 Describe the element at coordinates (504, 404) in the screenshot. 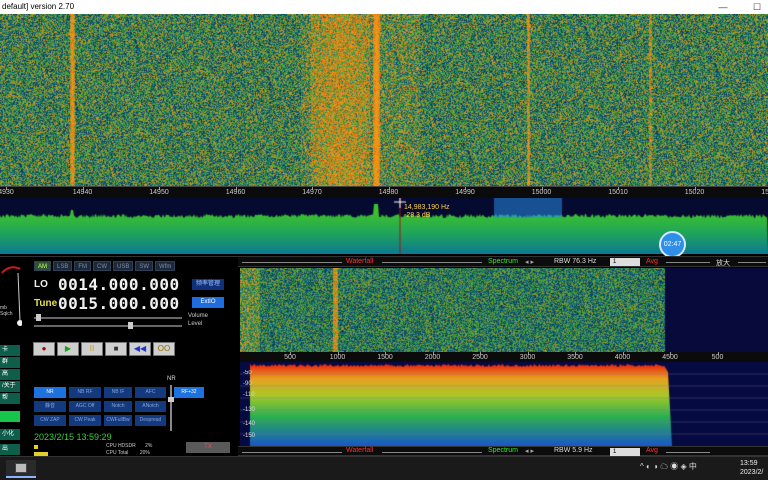

I see `af-spectrum` at that location.